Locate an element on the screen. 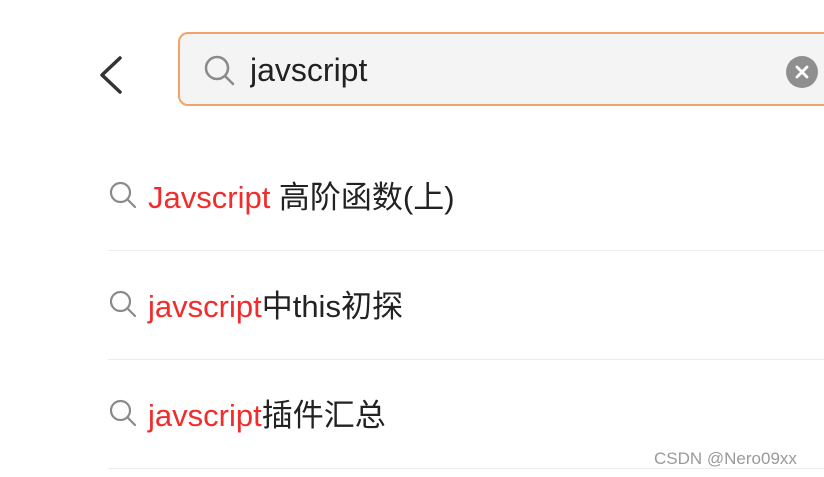 The height and width of the screenshot is (477, 824). suggestion-highlight: Javscript is located at coordinates (209, 197).